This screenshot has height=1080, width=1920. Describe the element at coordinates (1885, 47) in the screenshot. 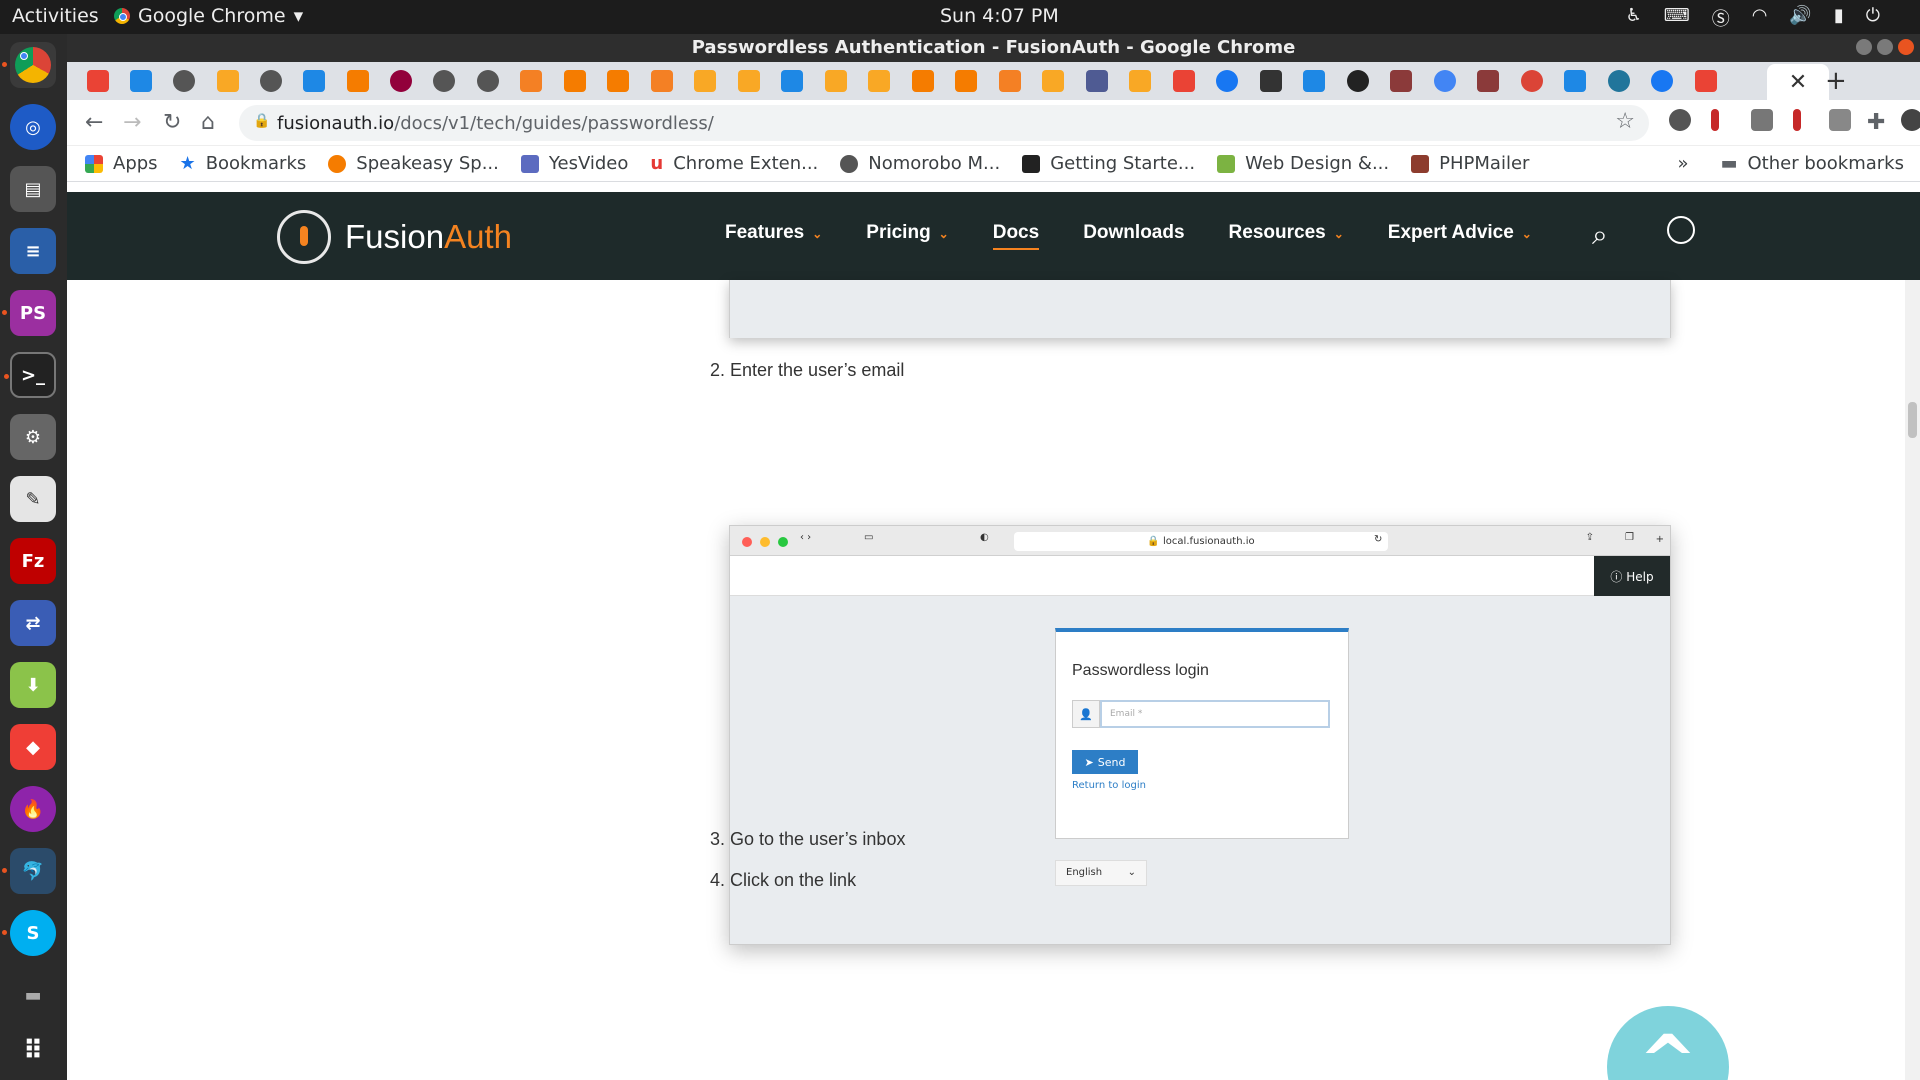

I see `maximize-button` at that location.